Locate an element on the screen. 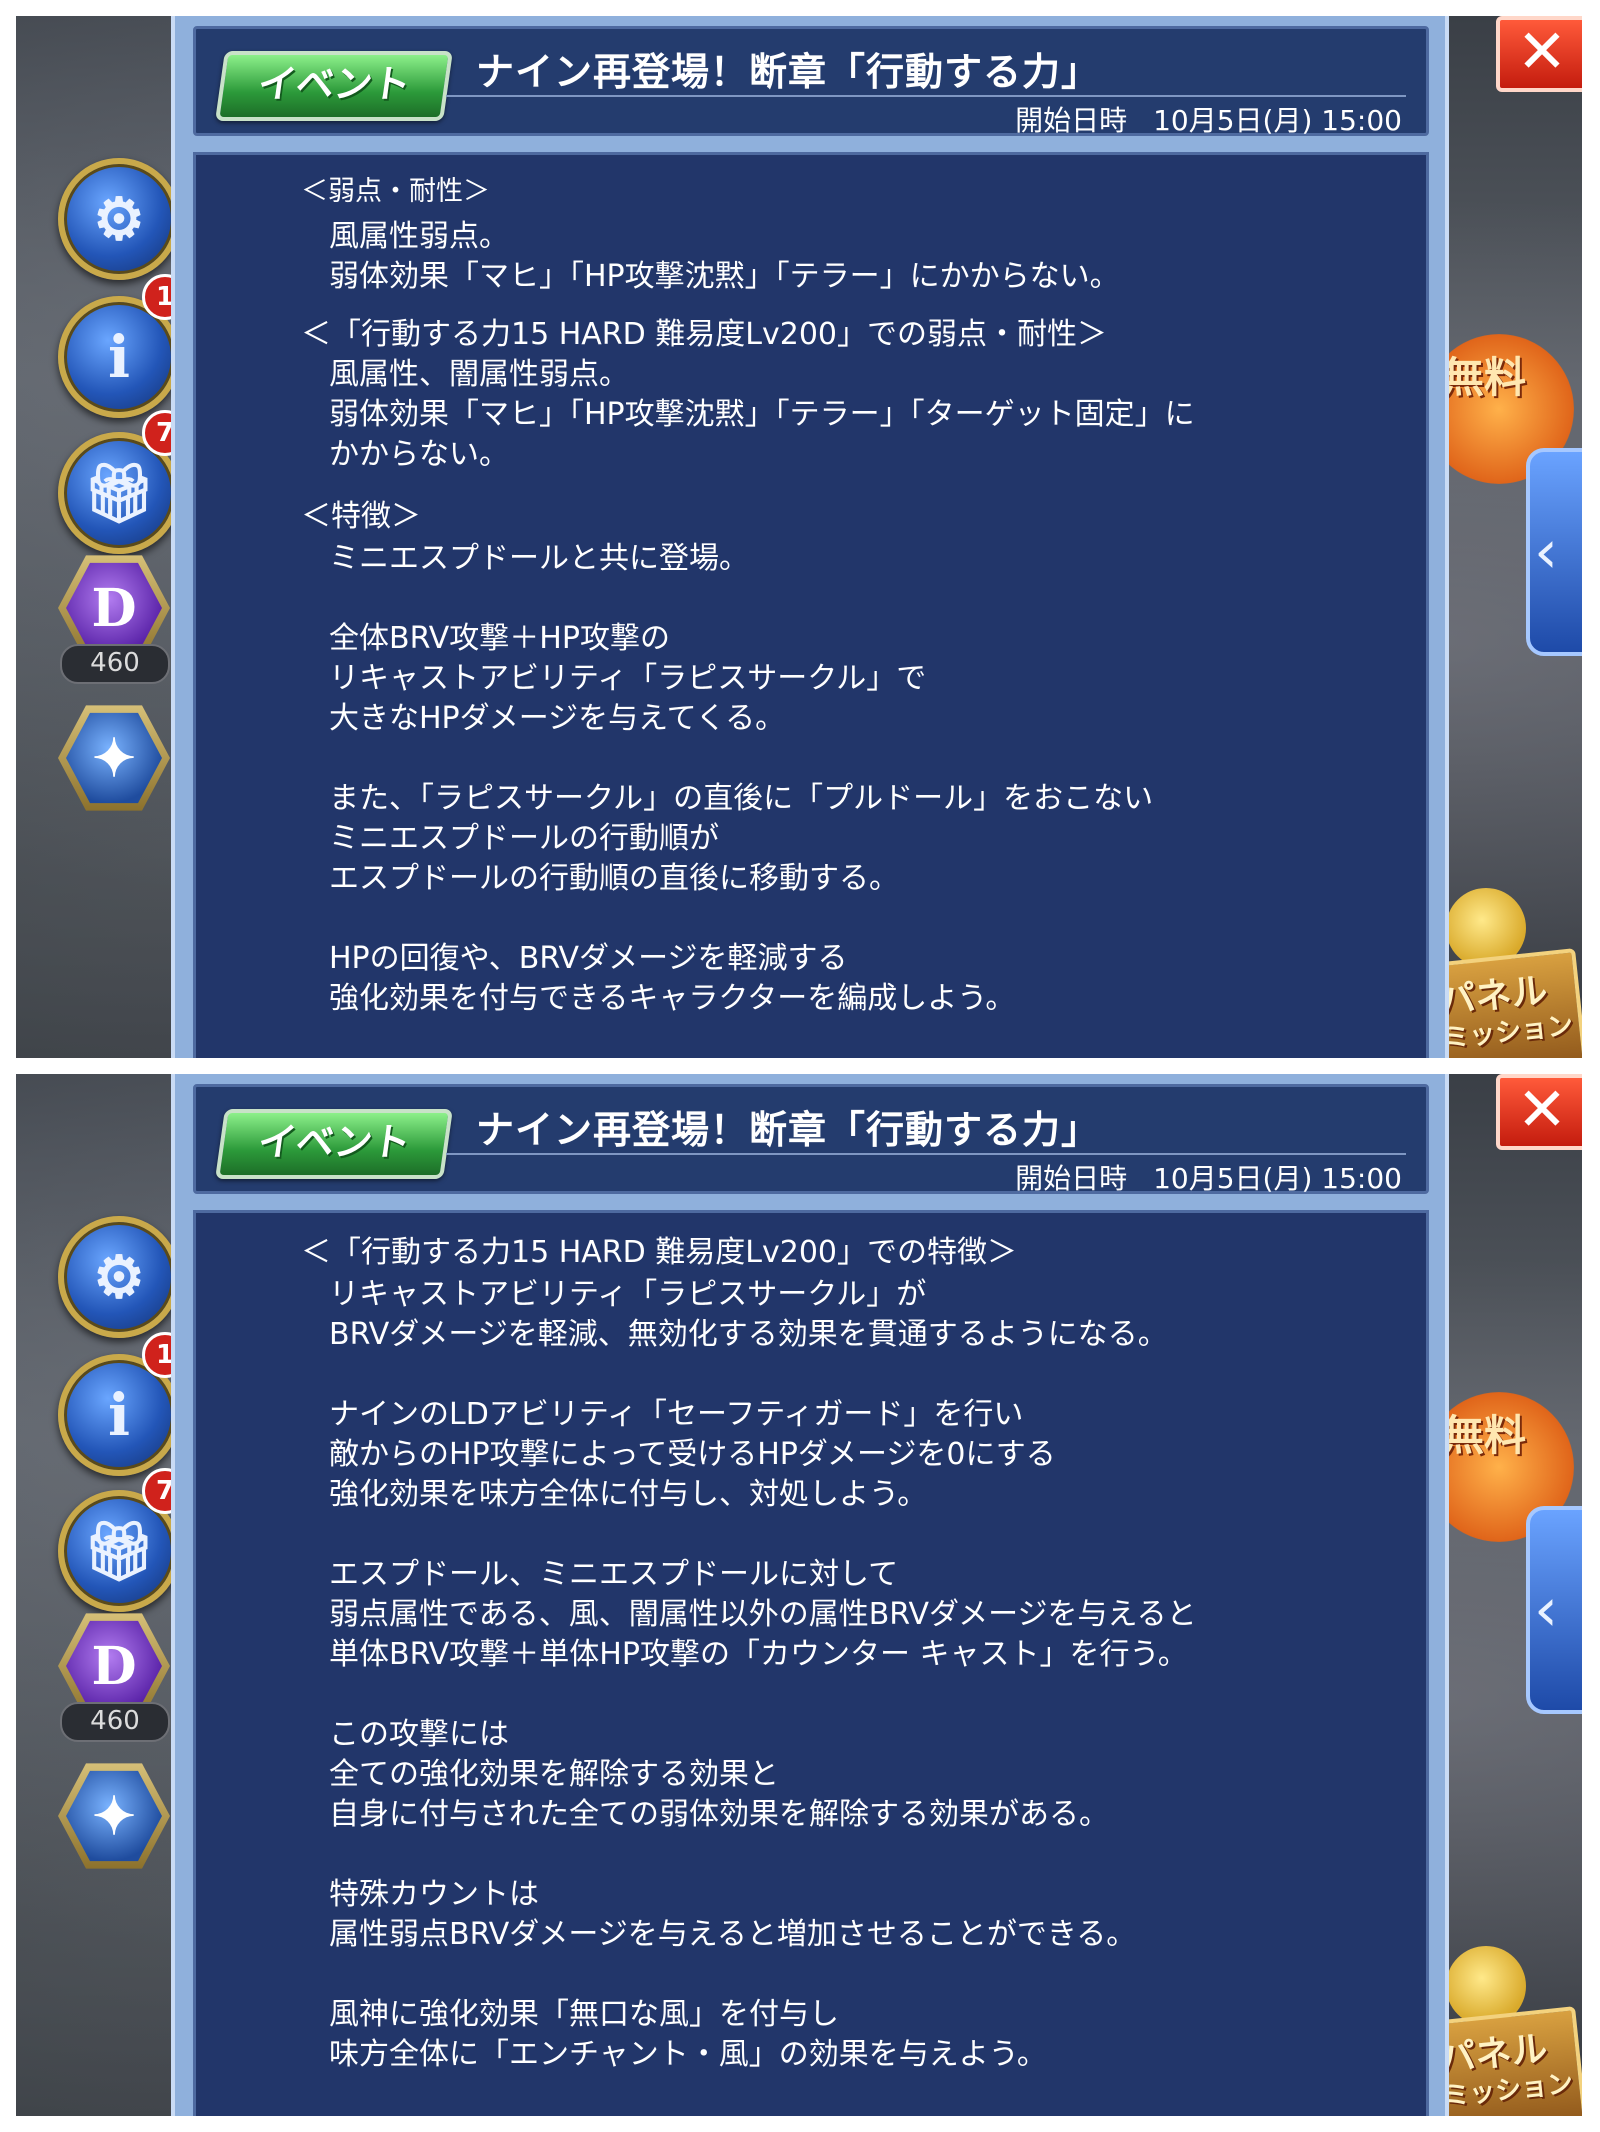  description-line: 味方全体に「エンチャント・風」の効果を与えよう。 is located at coordinates (688, 2054).